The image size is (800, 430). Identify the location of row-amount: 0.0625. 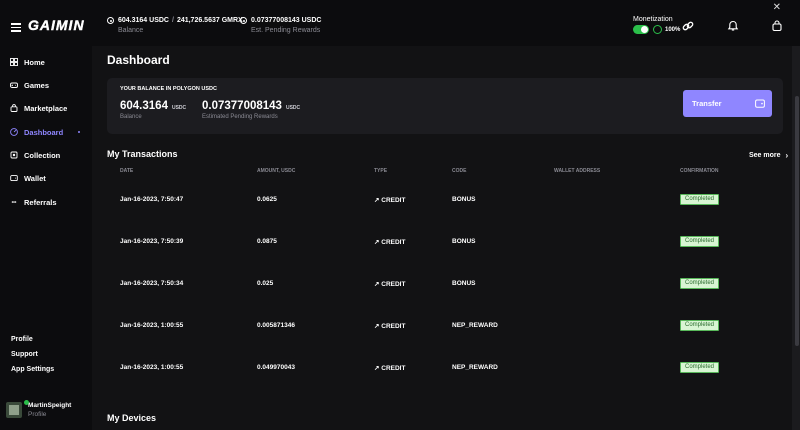
(267, 199).